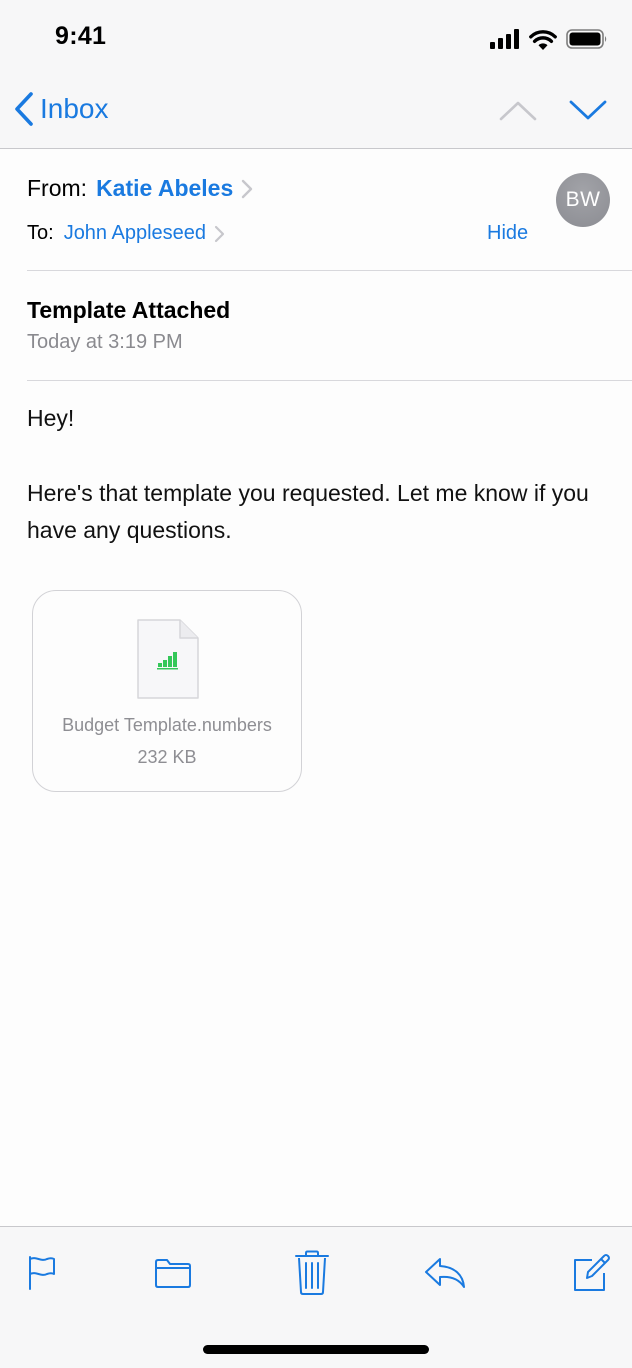 The image size is (632, 1368). I want to click on recipient-name: John Appleseed, so click(135, 233).